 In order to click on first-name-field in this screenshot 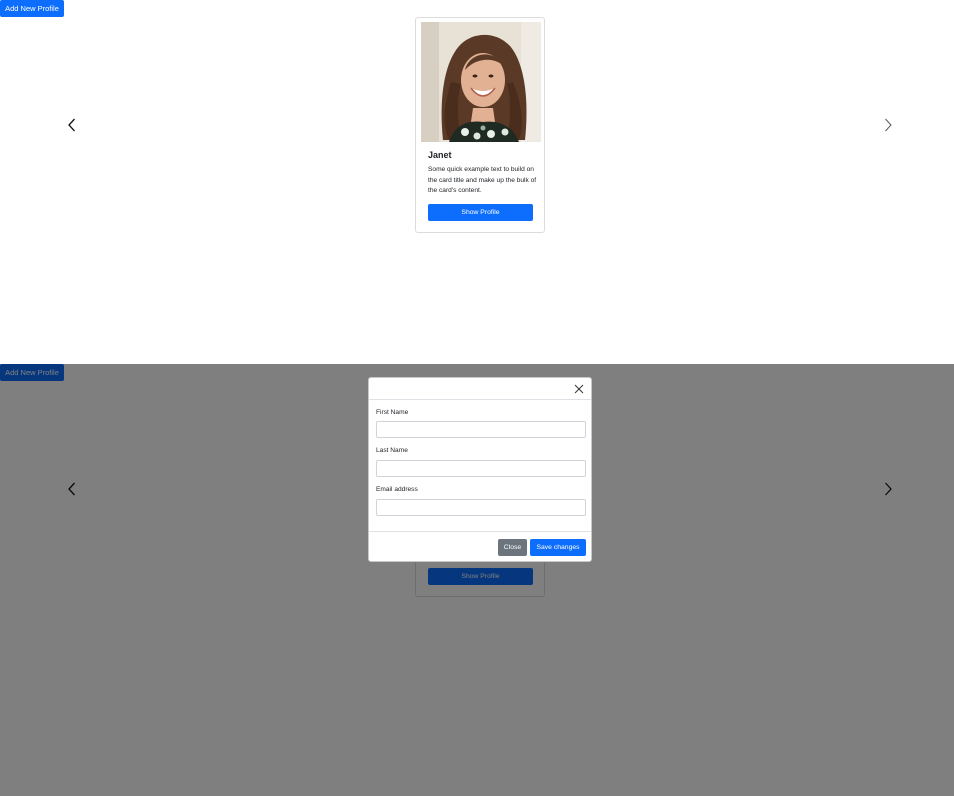, I will do `click(481, 429)`.